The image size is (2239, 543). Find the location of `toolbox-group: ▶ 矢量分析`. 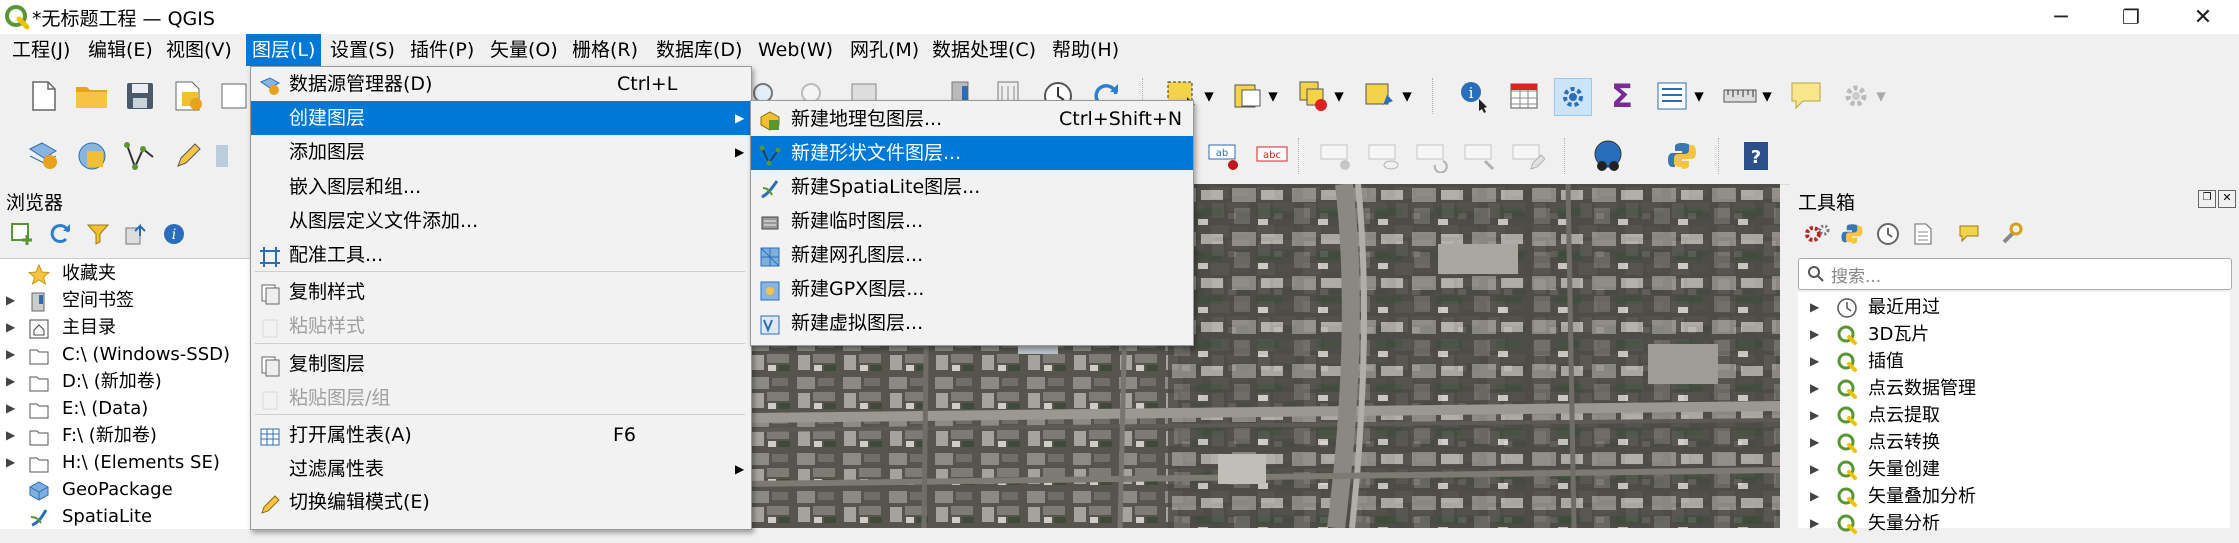

toolbox-group: ▶ 矢量分析 is located at coordinates (2014, 523).